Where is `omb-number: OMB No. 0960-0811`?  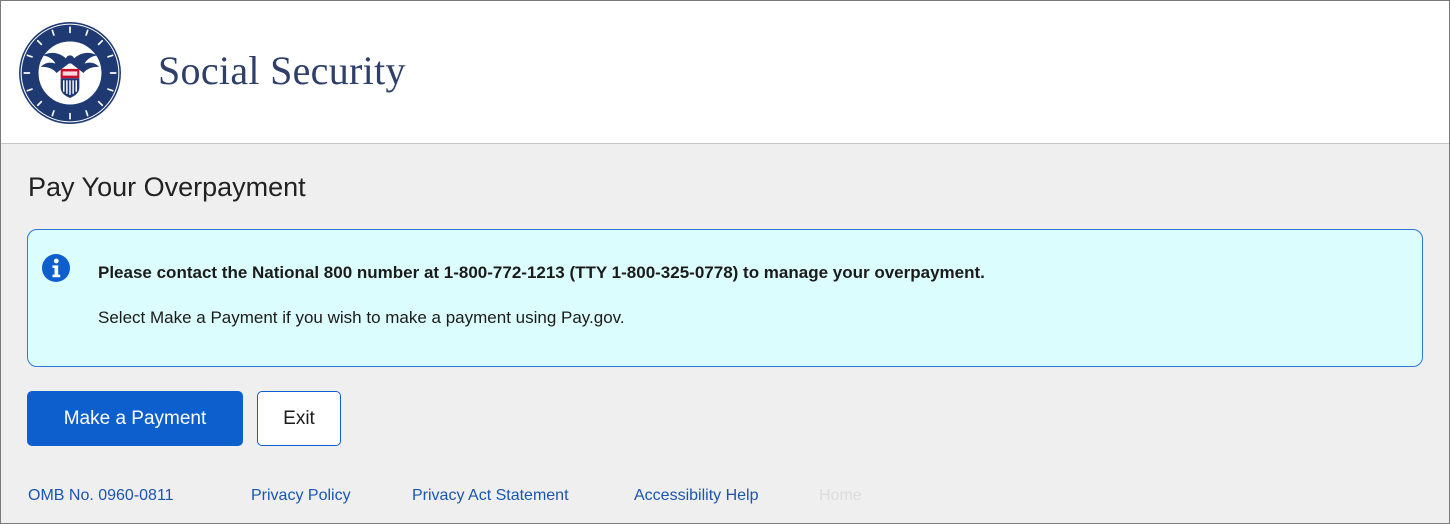
omb-number: OMB No. 0960-0811 is located at coordinates (101, 495).